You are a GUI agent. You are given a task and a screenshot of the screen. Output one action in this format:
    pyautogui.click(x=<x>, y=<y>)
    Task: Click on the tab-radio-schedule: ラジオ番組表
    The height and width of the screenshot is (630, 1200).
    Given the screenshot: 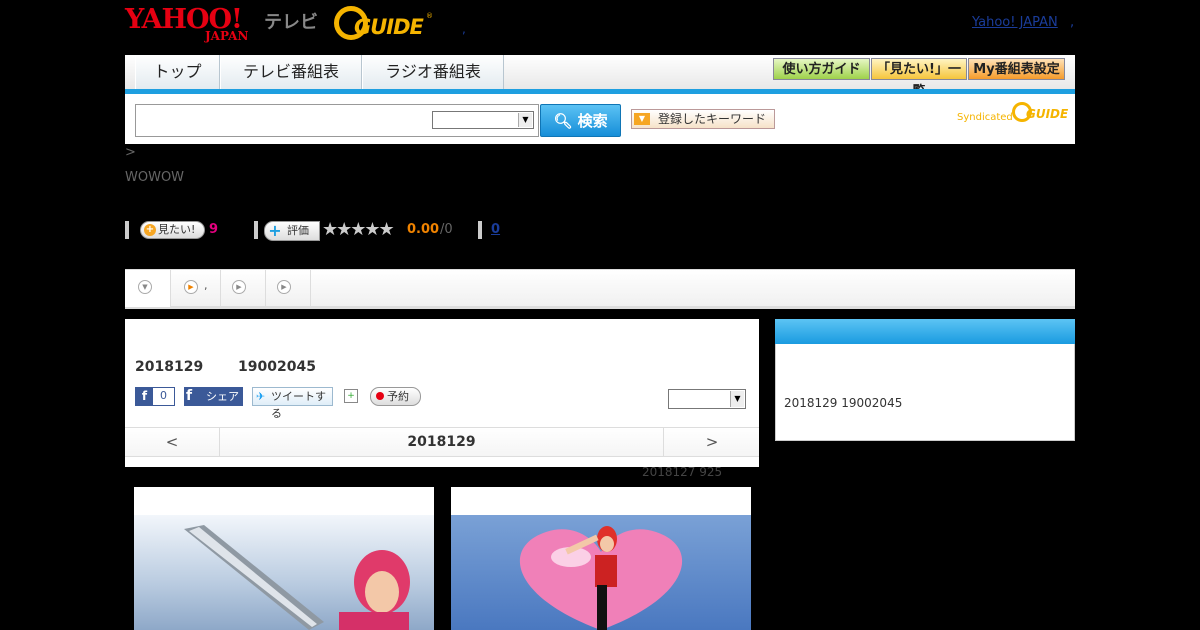 What is the action you would take?
    pyautogui.click(x=433, y=72)
    